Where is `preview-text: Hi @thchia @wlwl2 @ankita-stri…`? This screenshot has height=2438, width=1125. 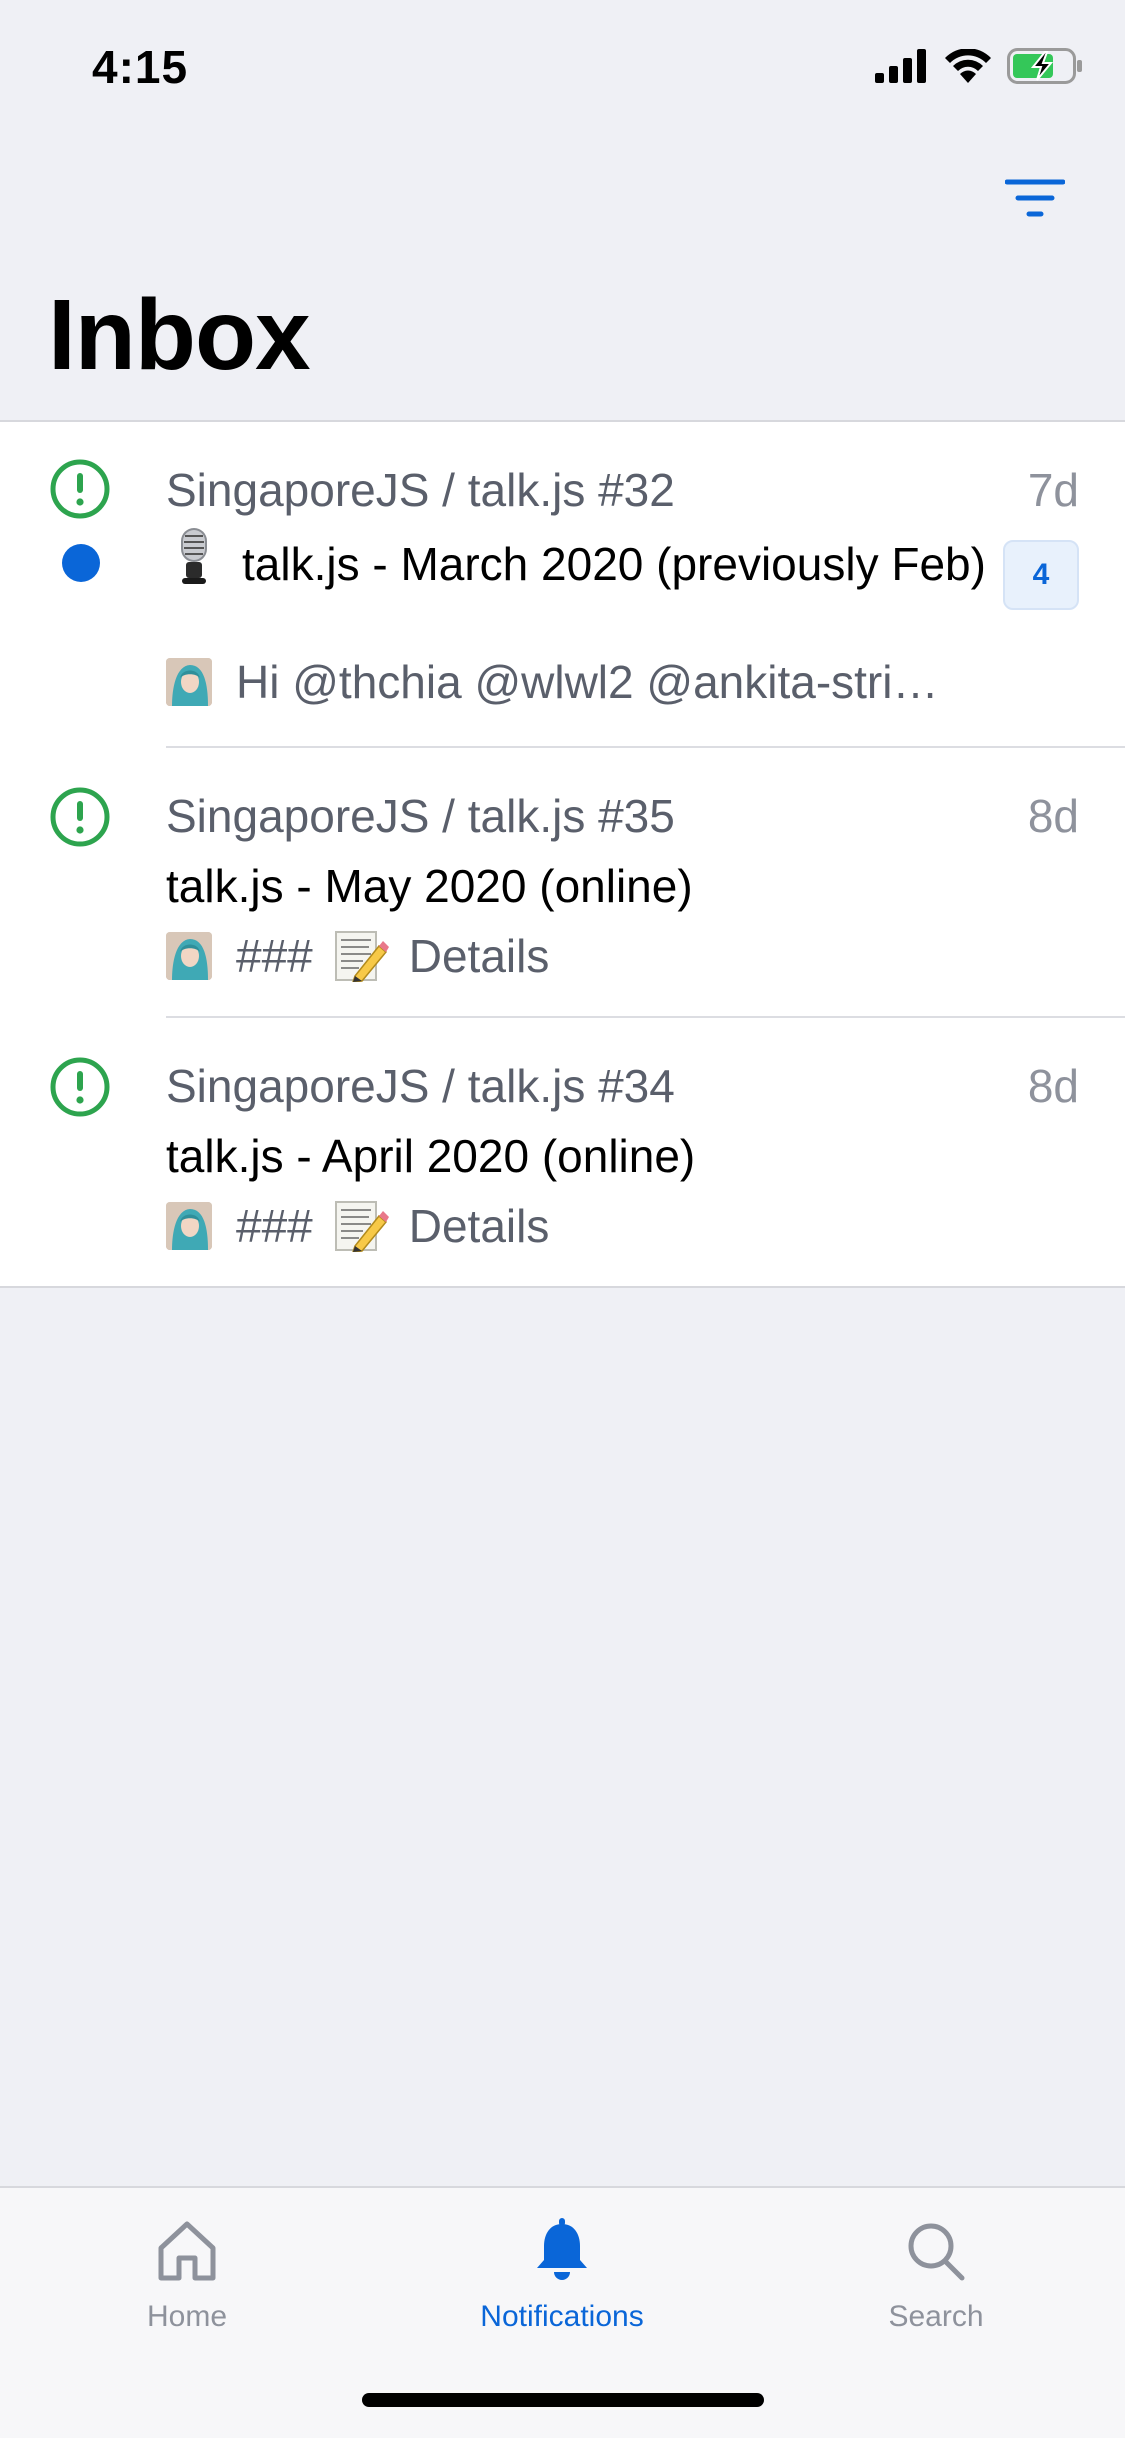
preview-text: Hi @thchia @wlwl2 @ankita-stri… is located at coordinates (587, 682).